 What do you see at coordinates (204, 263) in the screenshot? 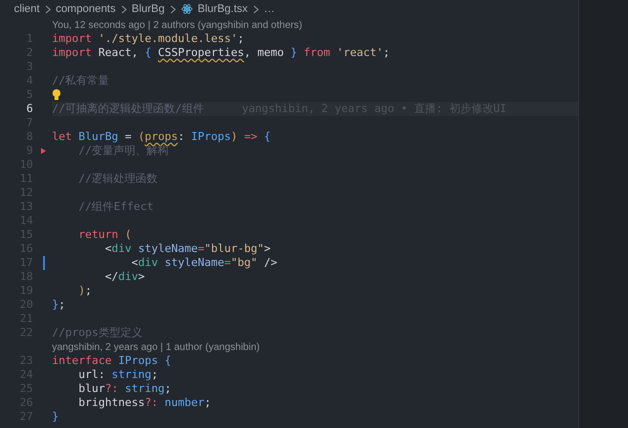
I see `code-line: <div styleName="bg" />` at bounding box center [204, 263].